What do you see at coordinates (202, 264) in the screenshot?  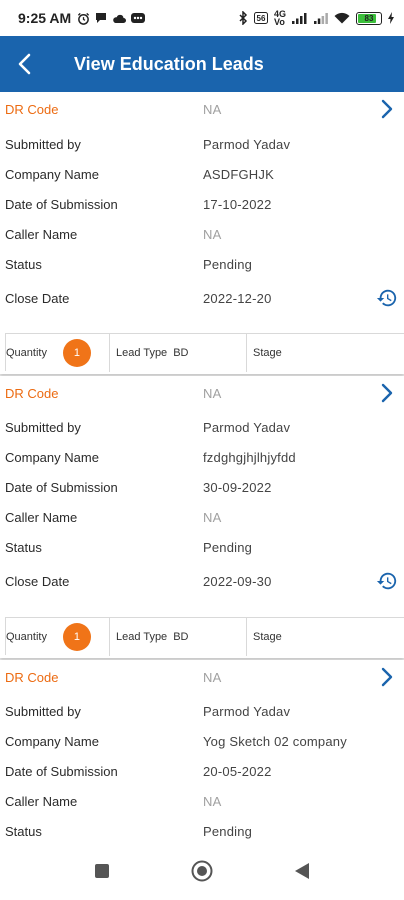 I see `status-row: Status Pending` at bounding box center [202, 264].